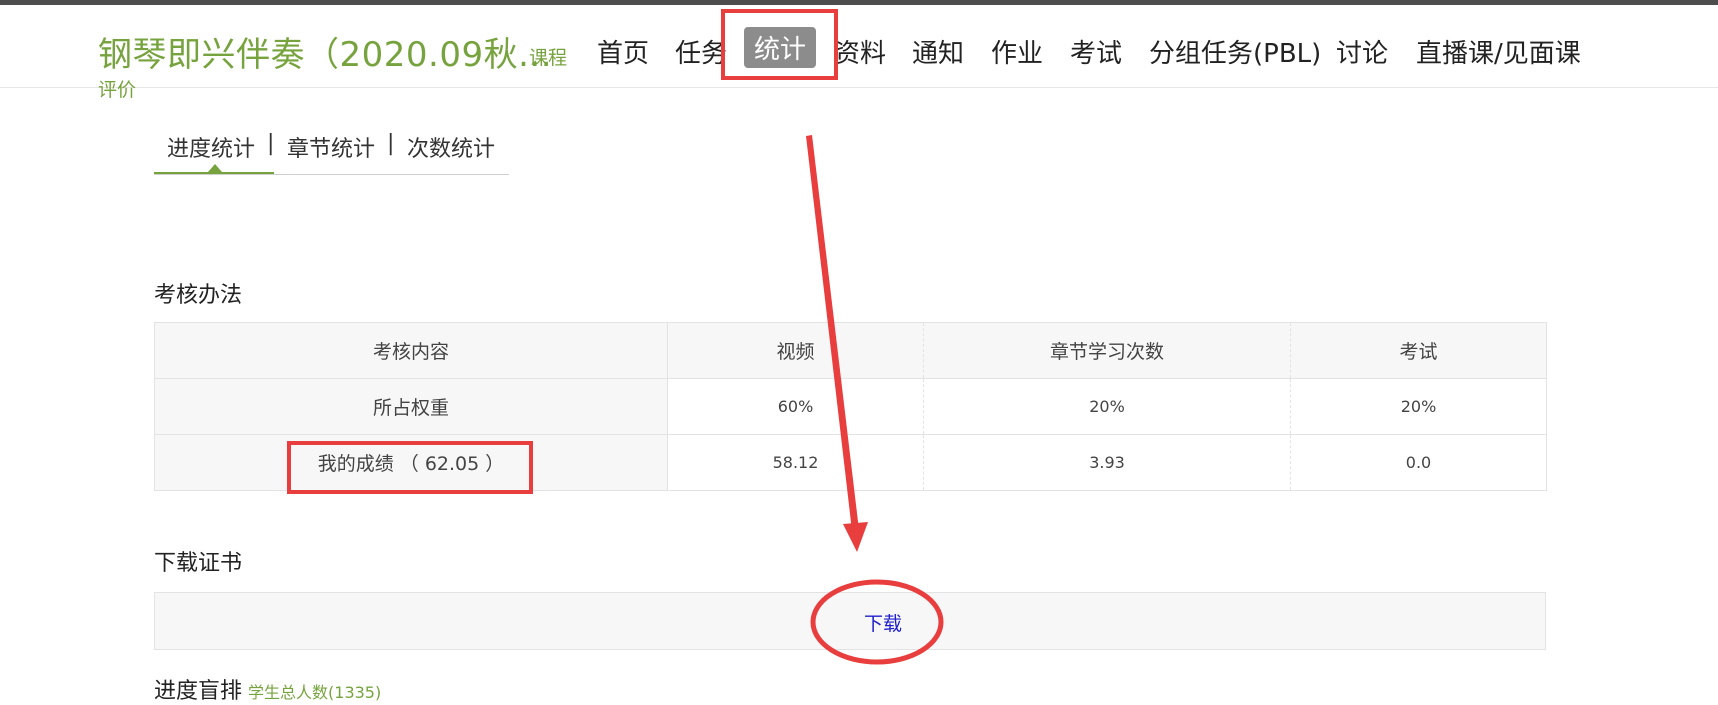 This screenshot has height=705, width=1718. What do you see at coordinates (198, 295) in the screenshot?
I see `assessment-title: 考核办法` at bounding box center [198, 295].